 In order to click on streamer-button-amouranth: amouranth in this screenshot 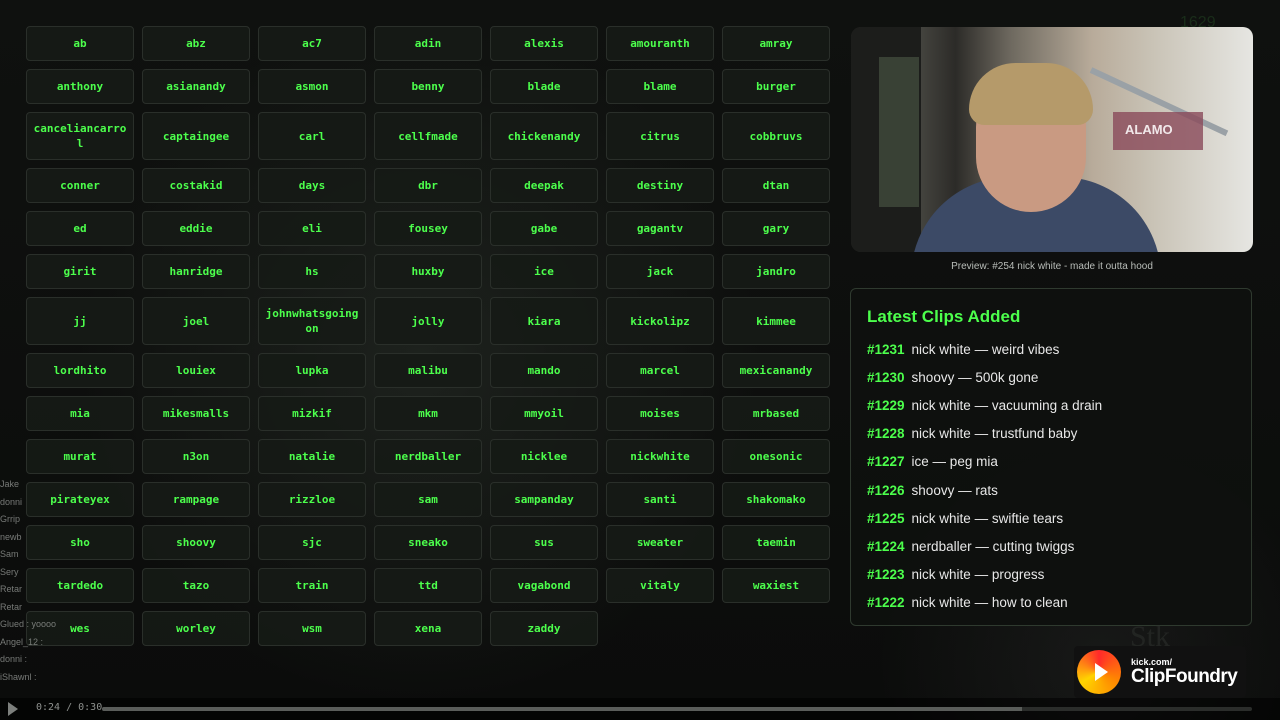, I will do `click(660, 43)`.